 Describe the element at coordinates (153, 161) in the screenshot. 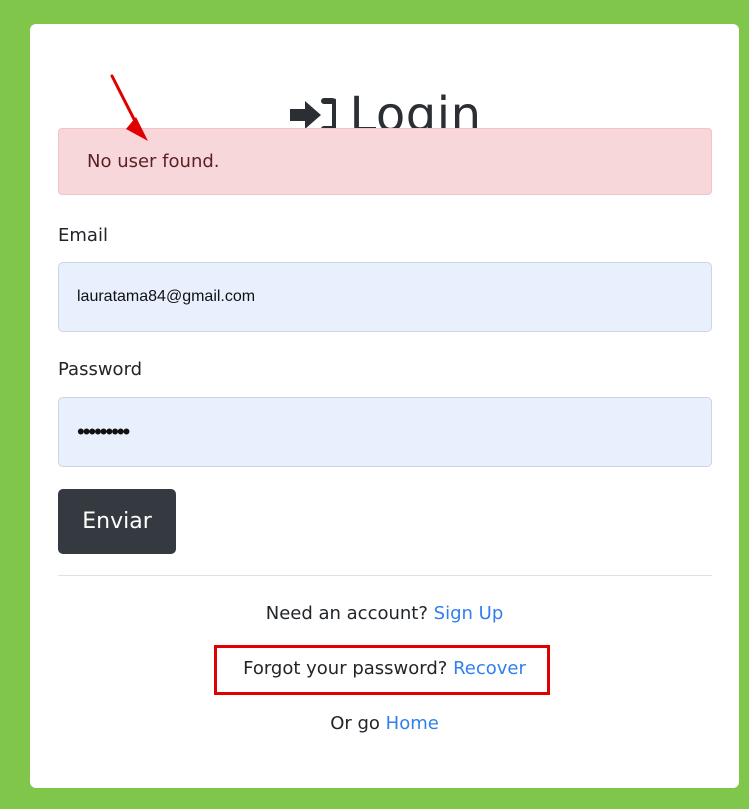

I see `error-message: No user found.` at that location.